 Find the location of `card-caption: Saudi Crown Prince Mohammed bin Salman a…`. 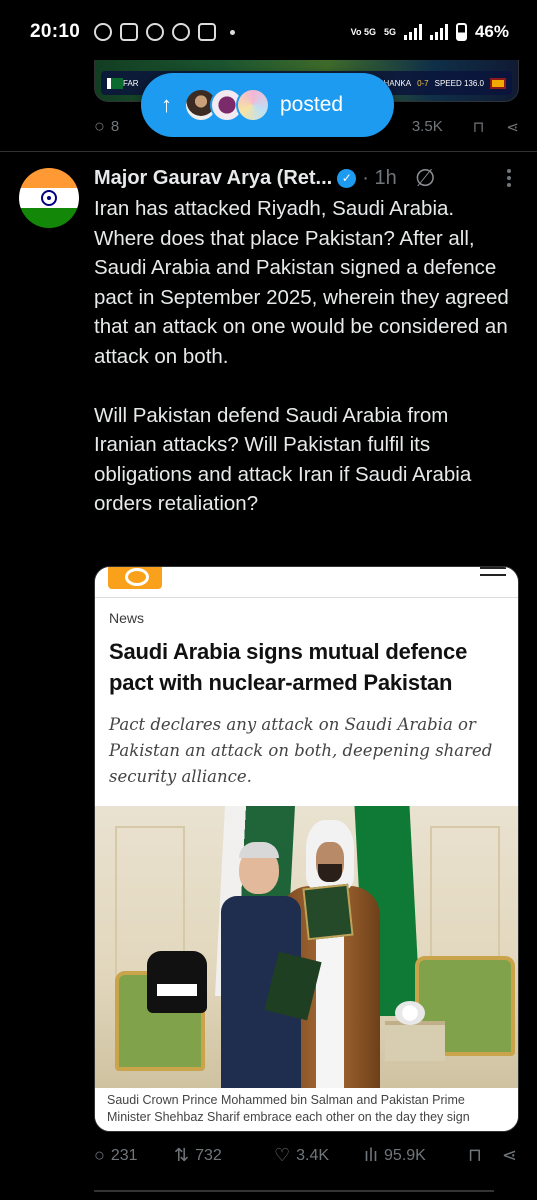

card-caption: Saudi Crown Prince Mohammed bin Salman a… is located at coordinates (306, 1109).